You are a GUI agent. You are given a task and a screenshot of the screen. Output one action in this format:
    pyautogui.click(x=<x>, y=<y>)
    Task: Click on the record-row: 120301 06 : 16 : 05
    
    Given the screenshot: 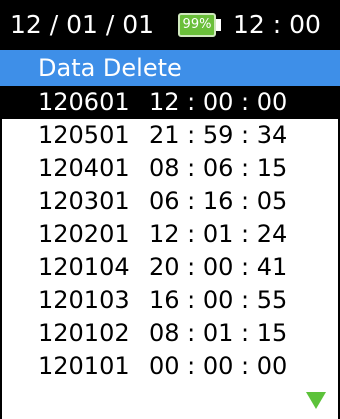 What is the action you would take?
    pyautogui.click(x=170, y=201)
    